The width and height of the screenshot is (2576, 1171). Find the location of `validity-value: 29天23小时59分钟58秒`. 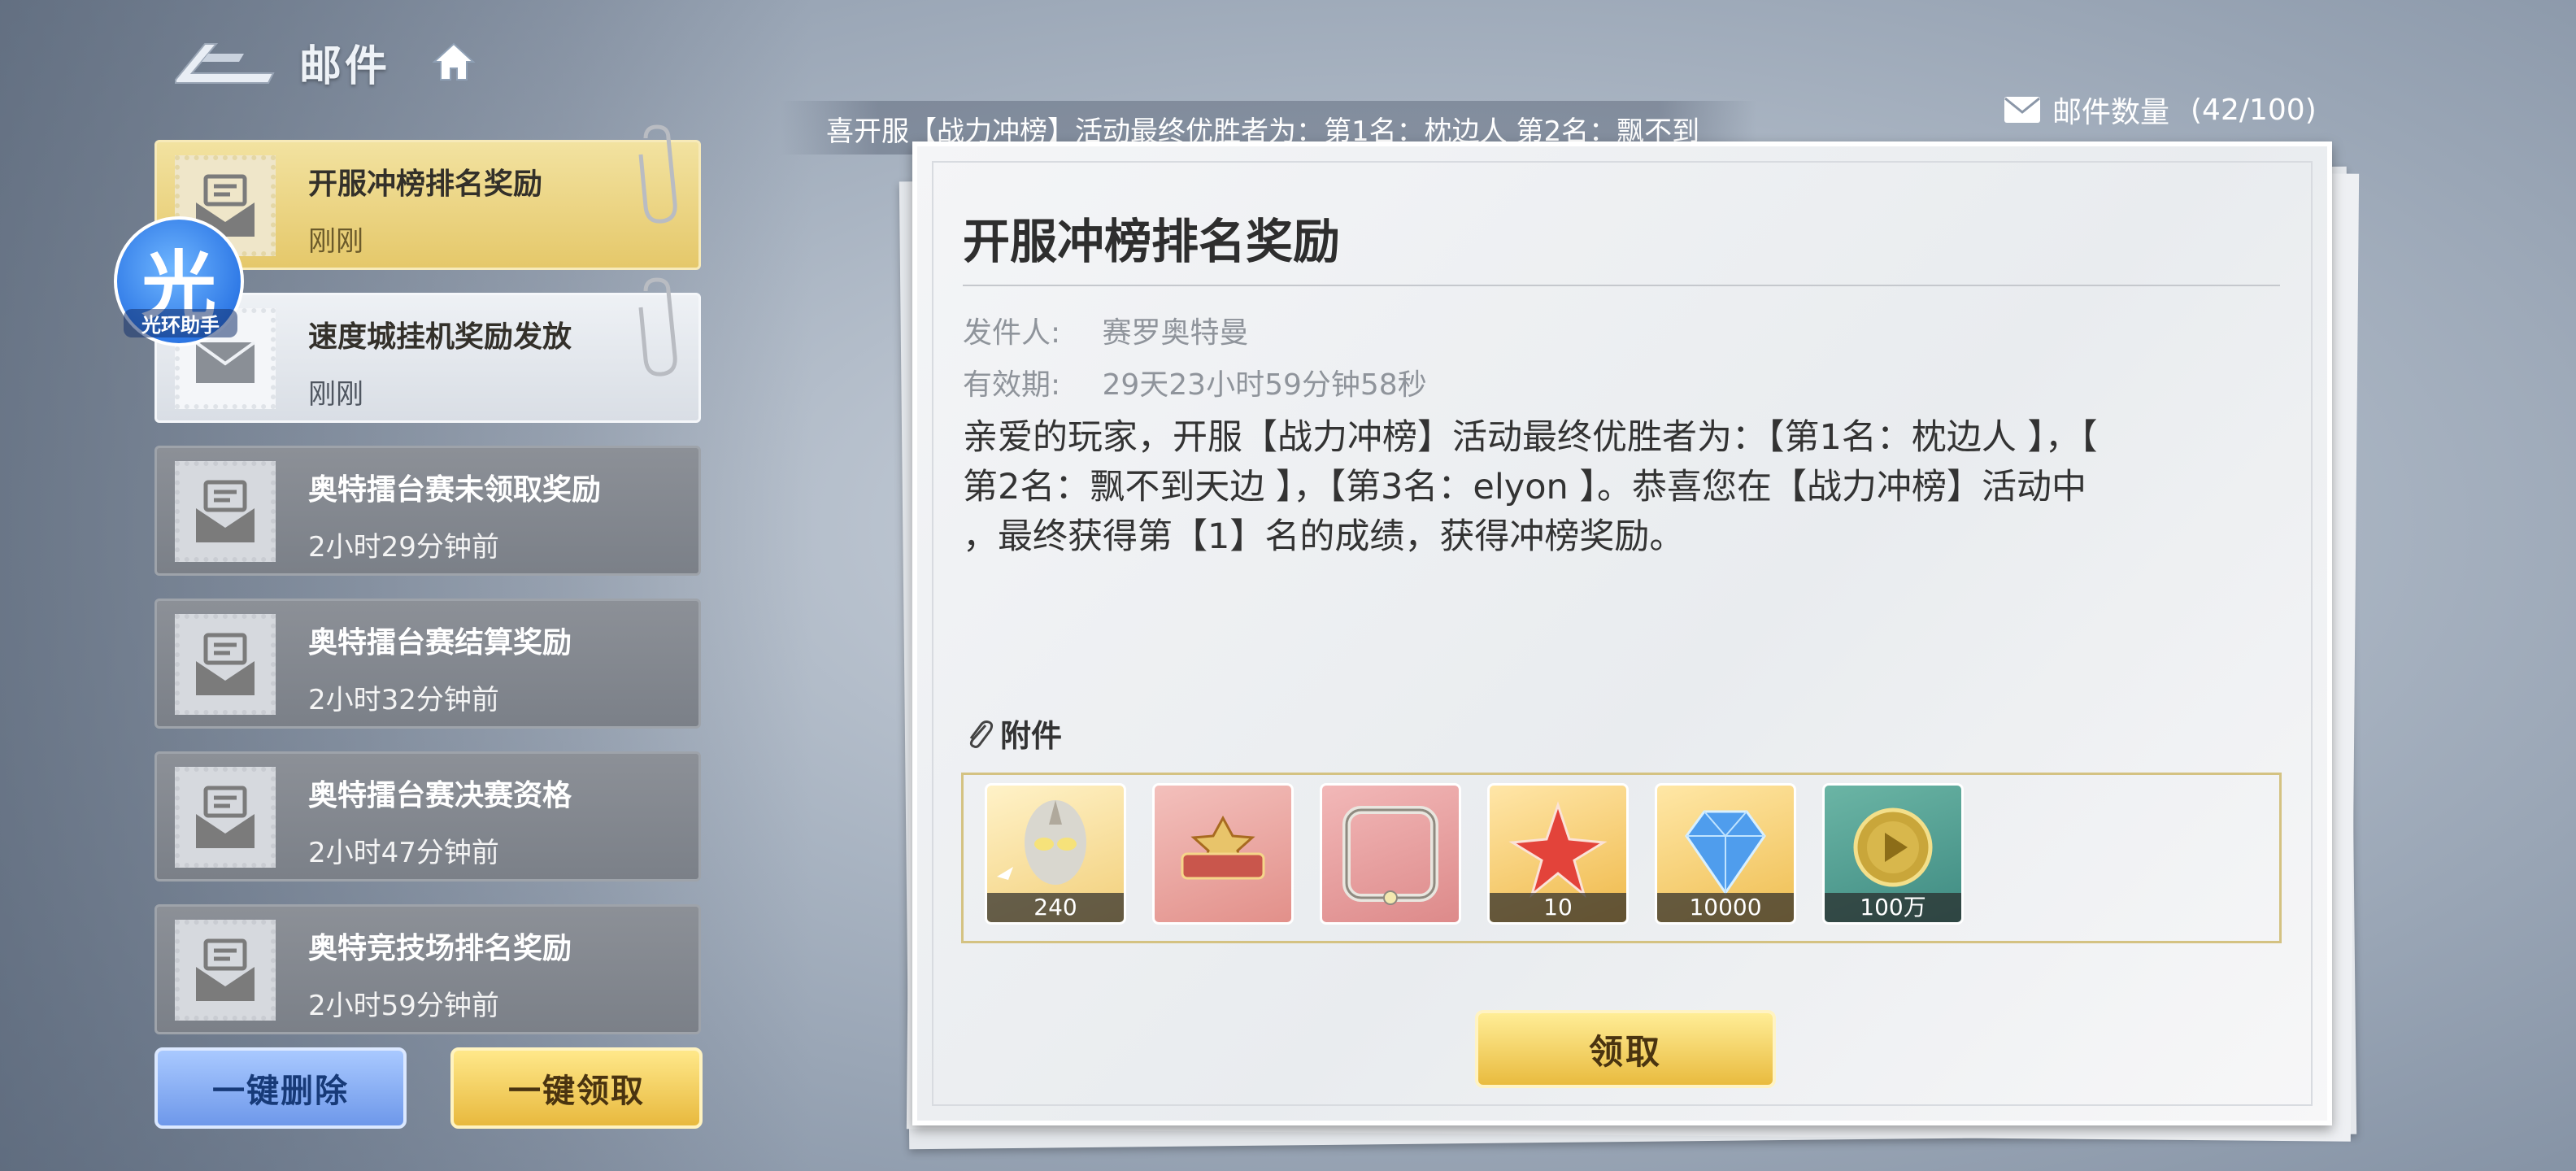

validity-value: 29天23小时59分钟58秒 is located at coordinates (1264, 385).